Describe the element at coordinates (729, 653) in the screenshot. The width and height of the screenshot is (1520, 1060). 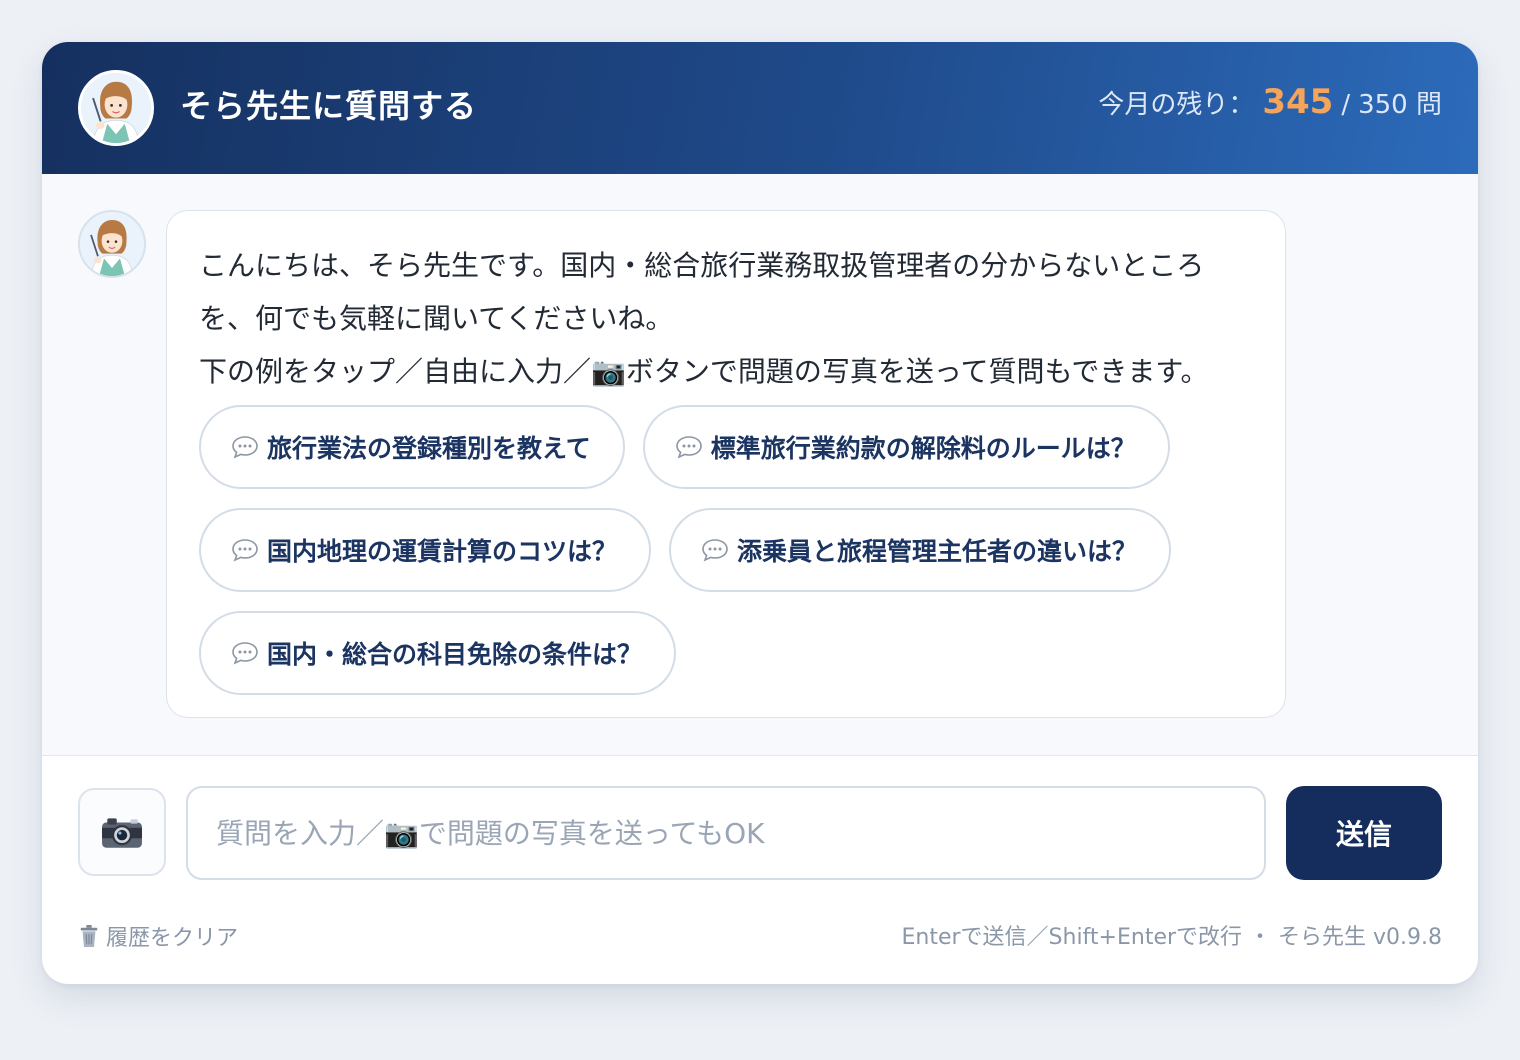
I see `suggestion-row: 国内・総合の科目免除の条件は？` at that location.